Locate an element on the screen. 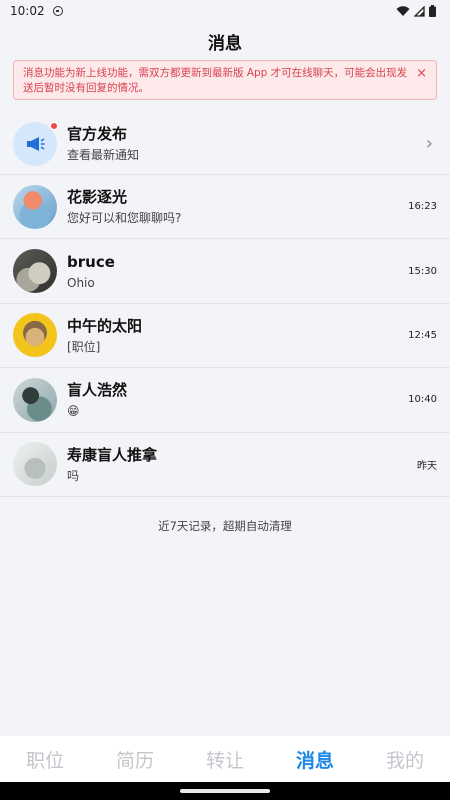 The height and width of the screenshot is (800, 450). retention-note: 近7天记录，超期自动清理 is located at coordinates (225, 525).